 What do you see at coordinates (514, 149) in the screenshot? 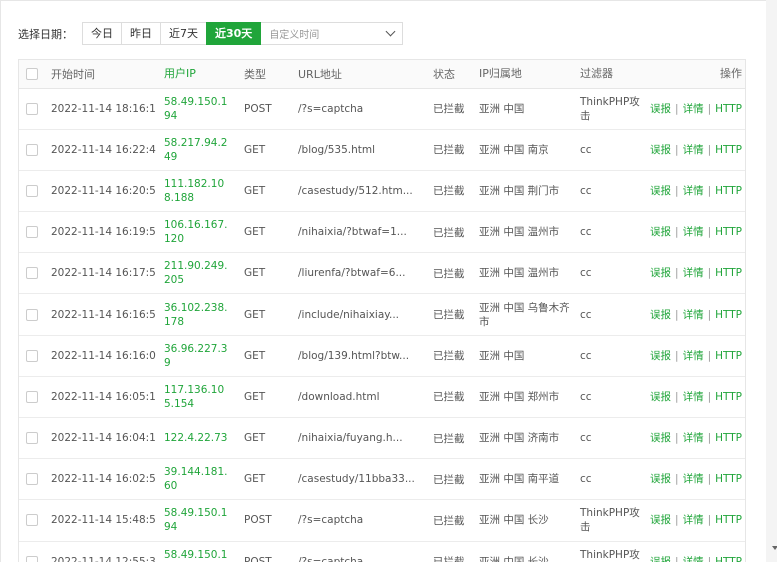
I see `ip-location-cell: 亚洲 中国 南京` at bounding box center [514, 149].